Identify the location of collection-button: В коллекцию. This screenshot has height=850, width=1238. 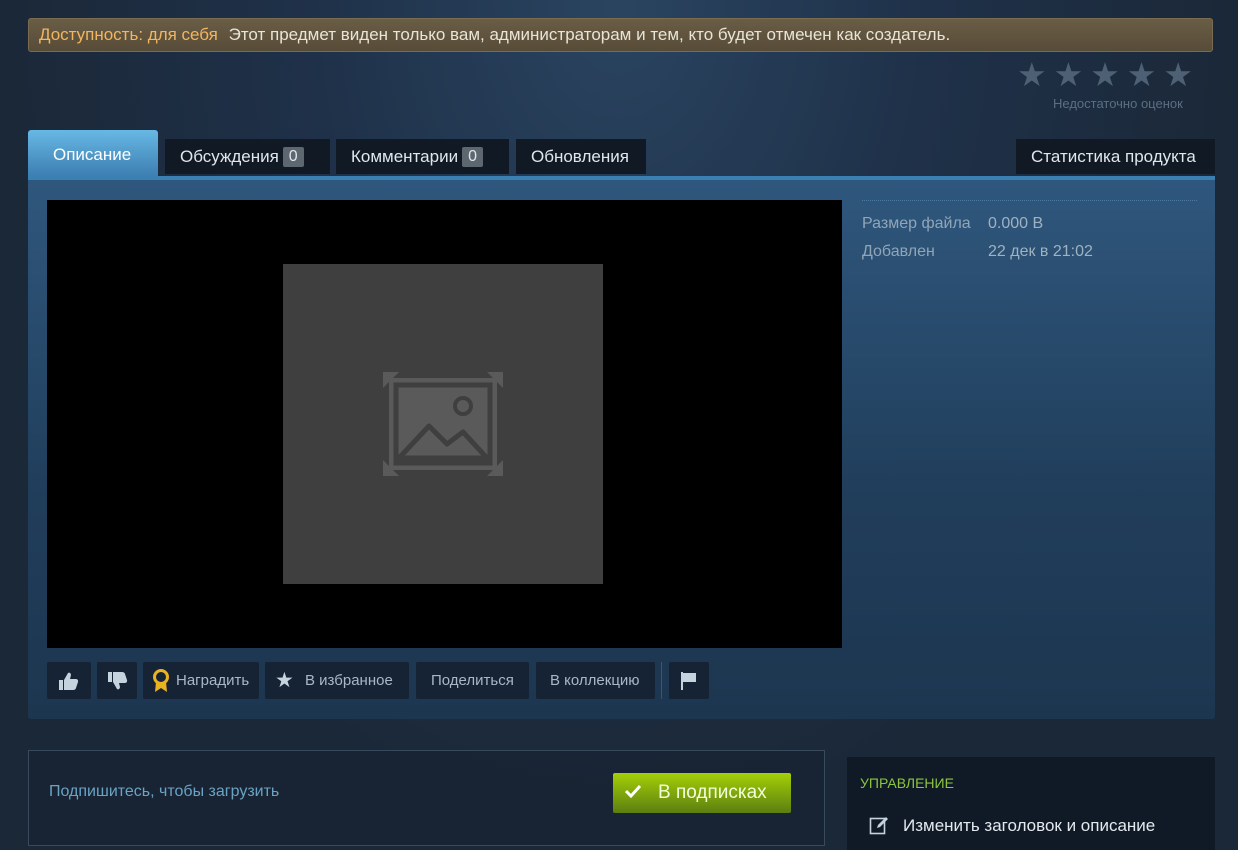
(595, 680).